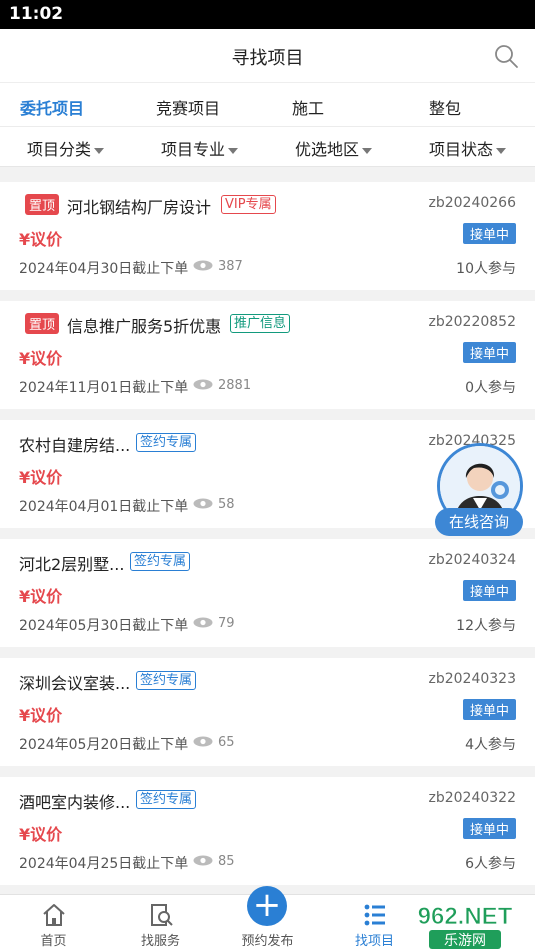 The width and height of the screenshot is (535, 951). I want to click on filter-category-label: 项目分类, so click(59, 149).